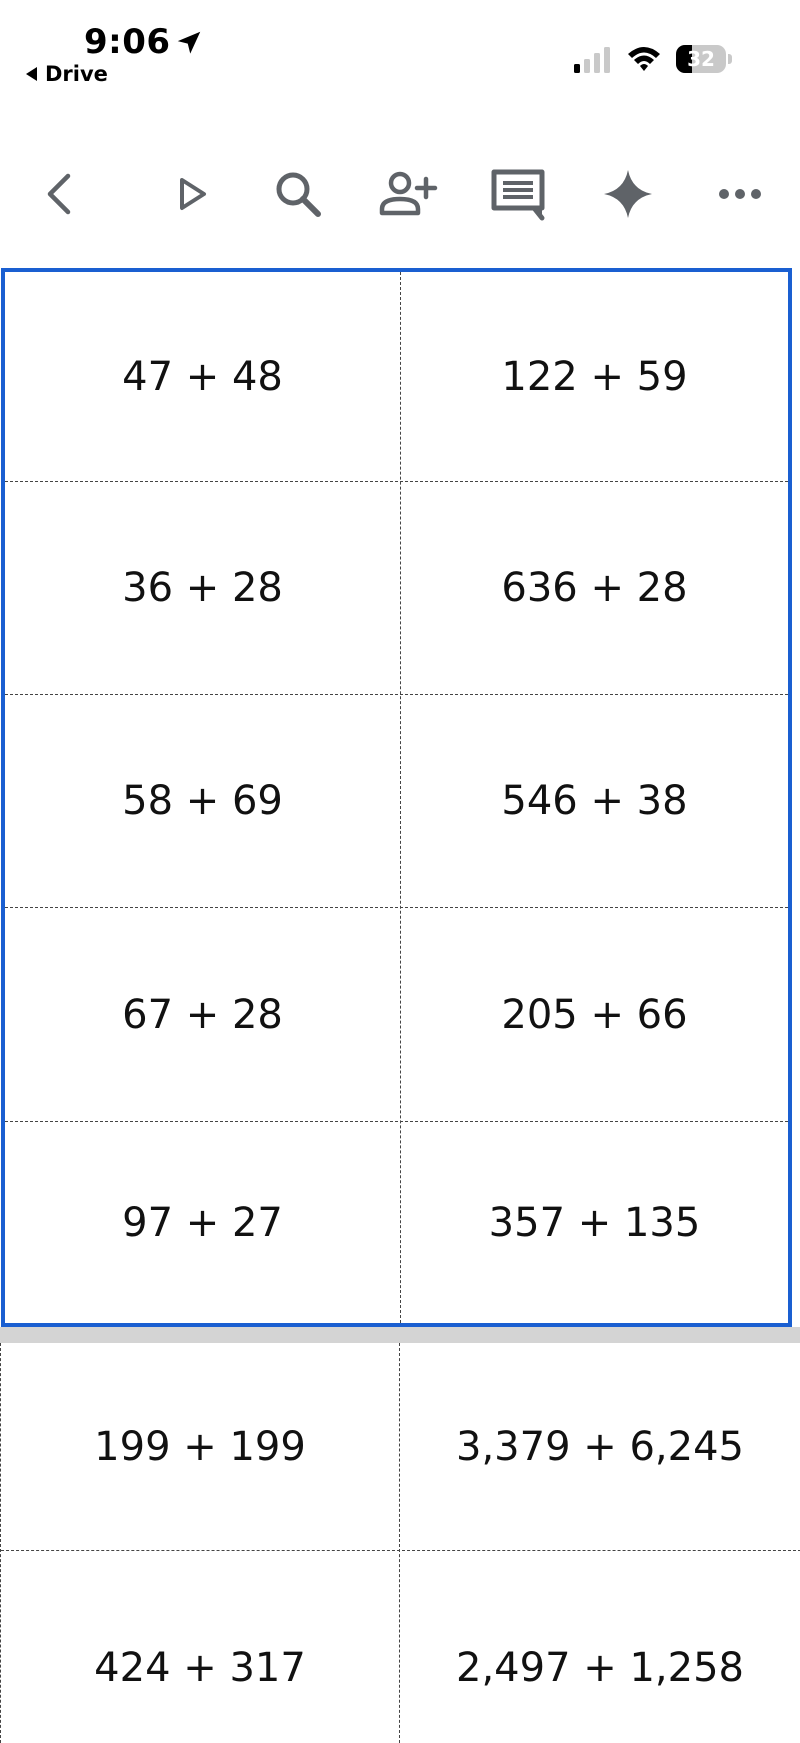  I want to click on battery-percent: 32, so click(701, 59).